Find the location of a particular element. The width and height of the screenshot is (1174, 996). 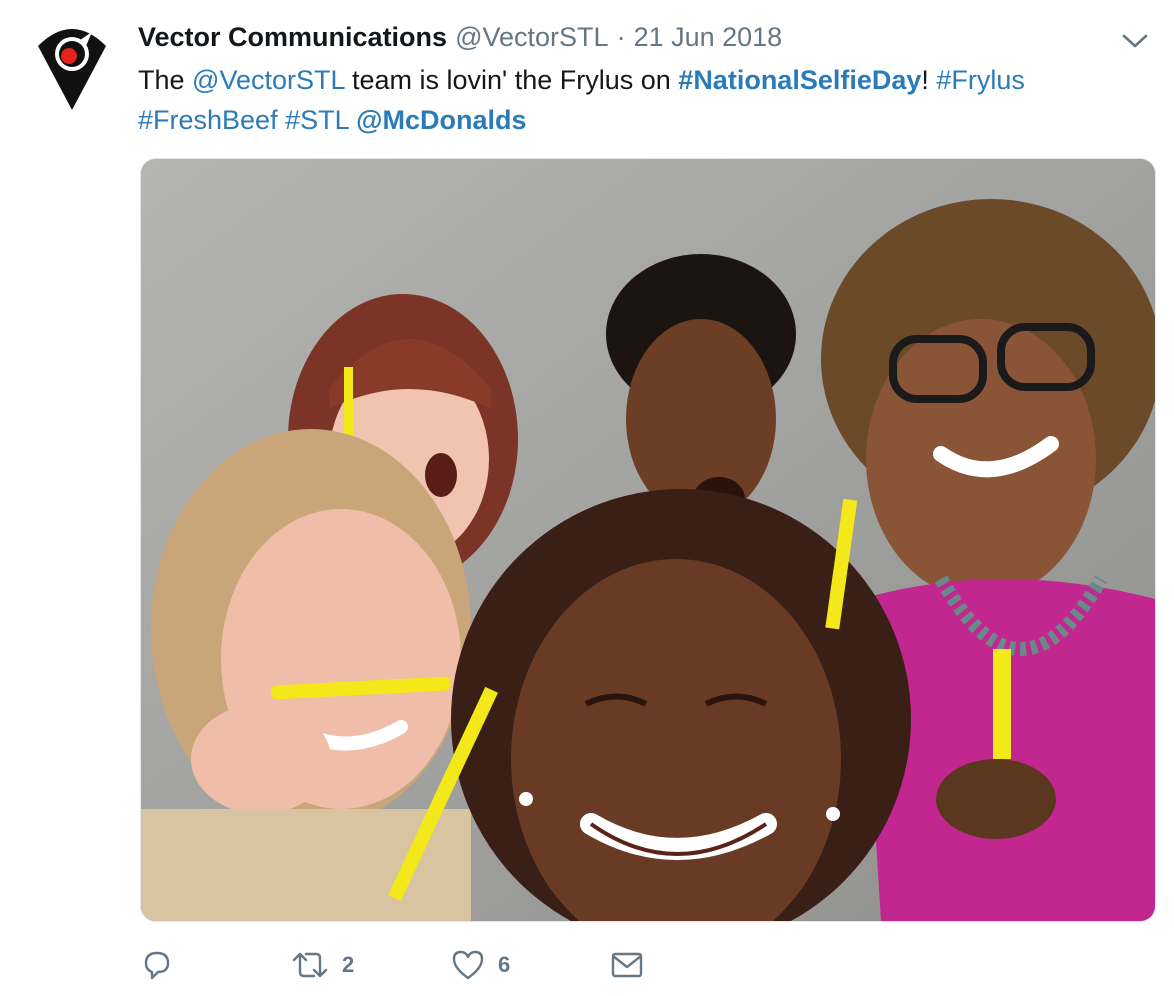

hashtag-stl-link: #STL is located at coordinates (317, 120).